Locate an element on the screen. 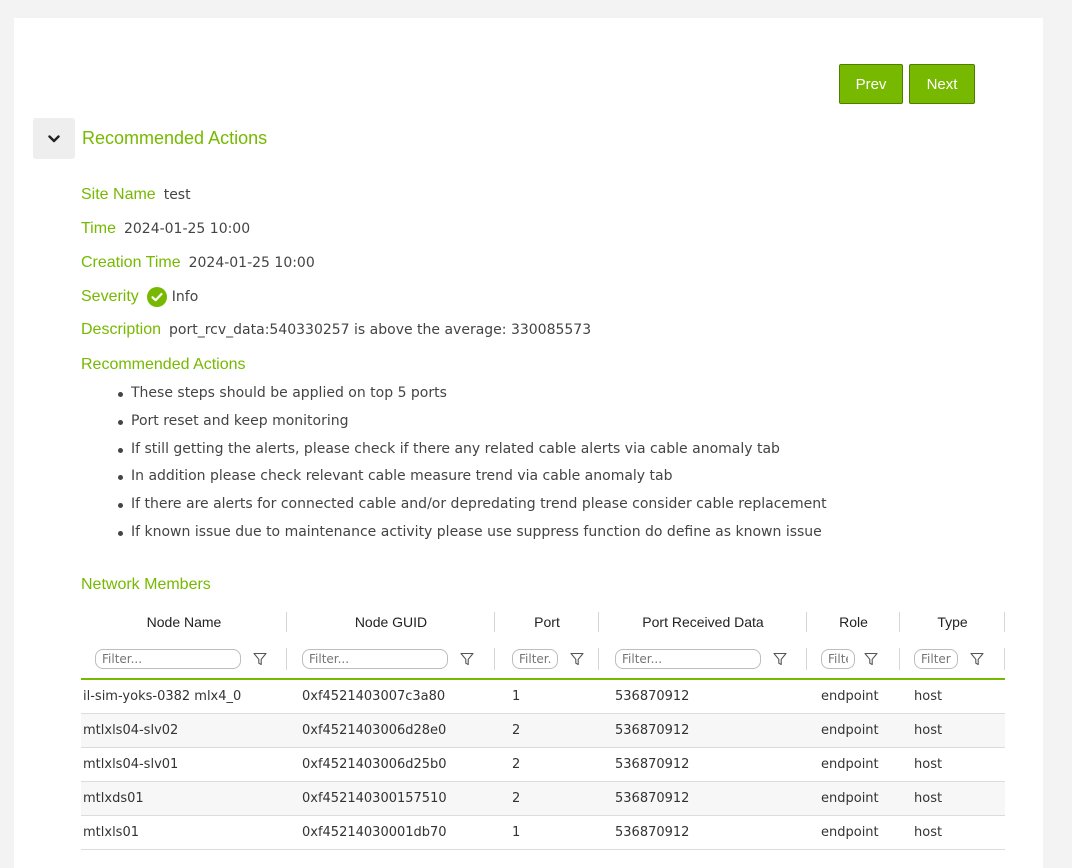 This screenshot has width=1072, height=868. chevron-down-icon is located at coordinates (54, 138).